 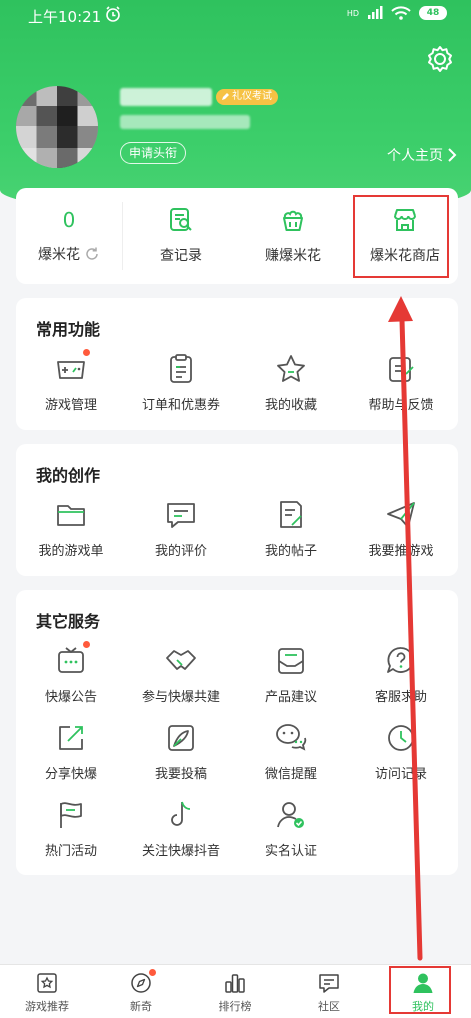 I want to click on badge-label: 礼仪考试, so click(x=252, y=96).